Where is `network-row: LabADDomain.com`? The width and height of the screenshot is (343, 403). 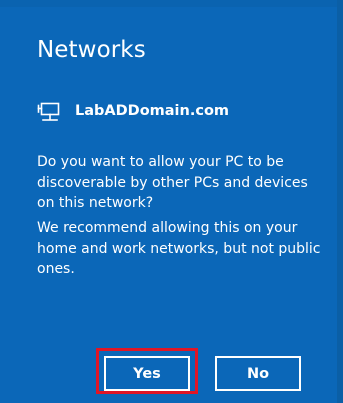
network-row: LabADDomain.com is located at coordinates (133, 111).